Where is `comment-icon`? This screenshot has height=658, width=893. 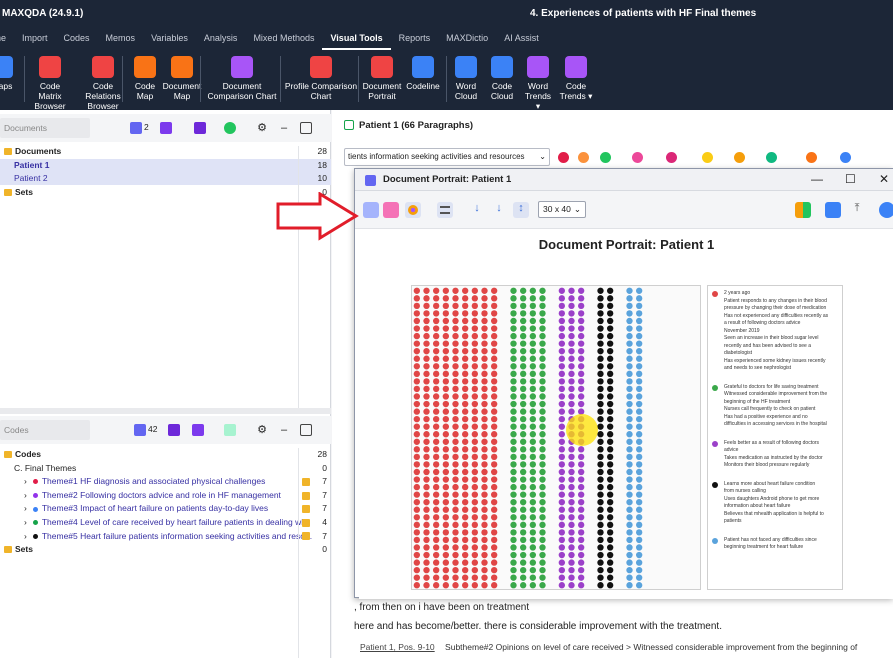
comment-icon is located at coordinates (811, 157).